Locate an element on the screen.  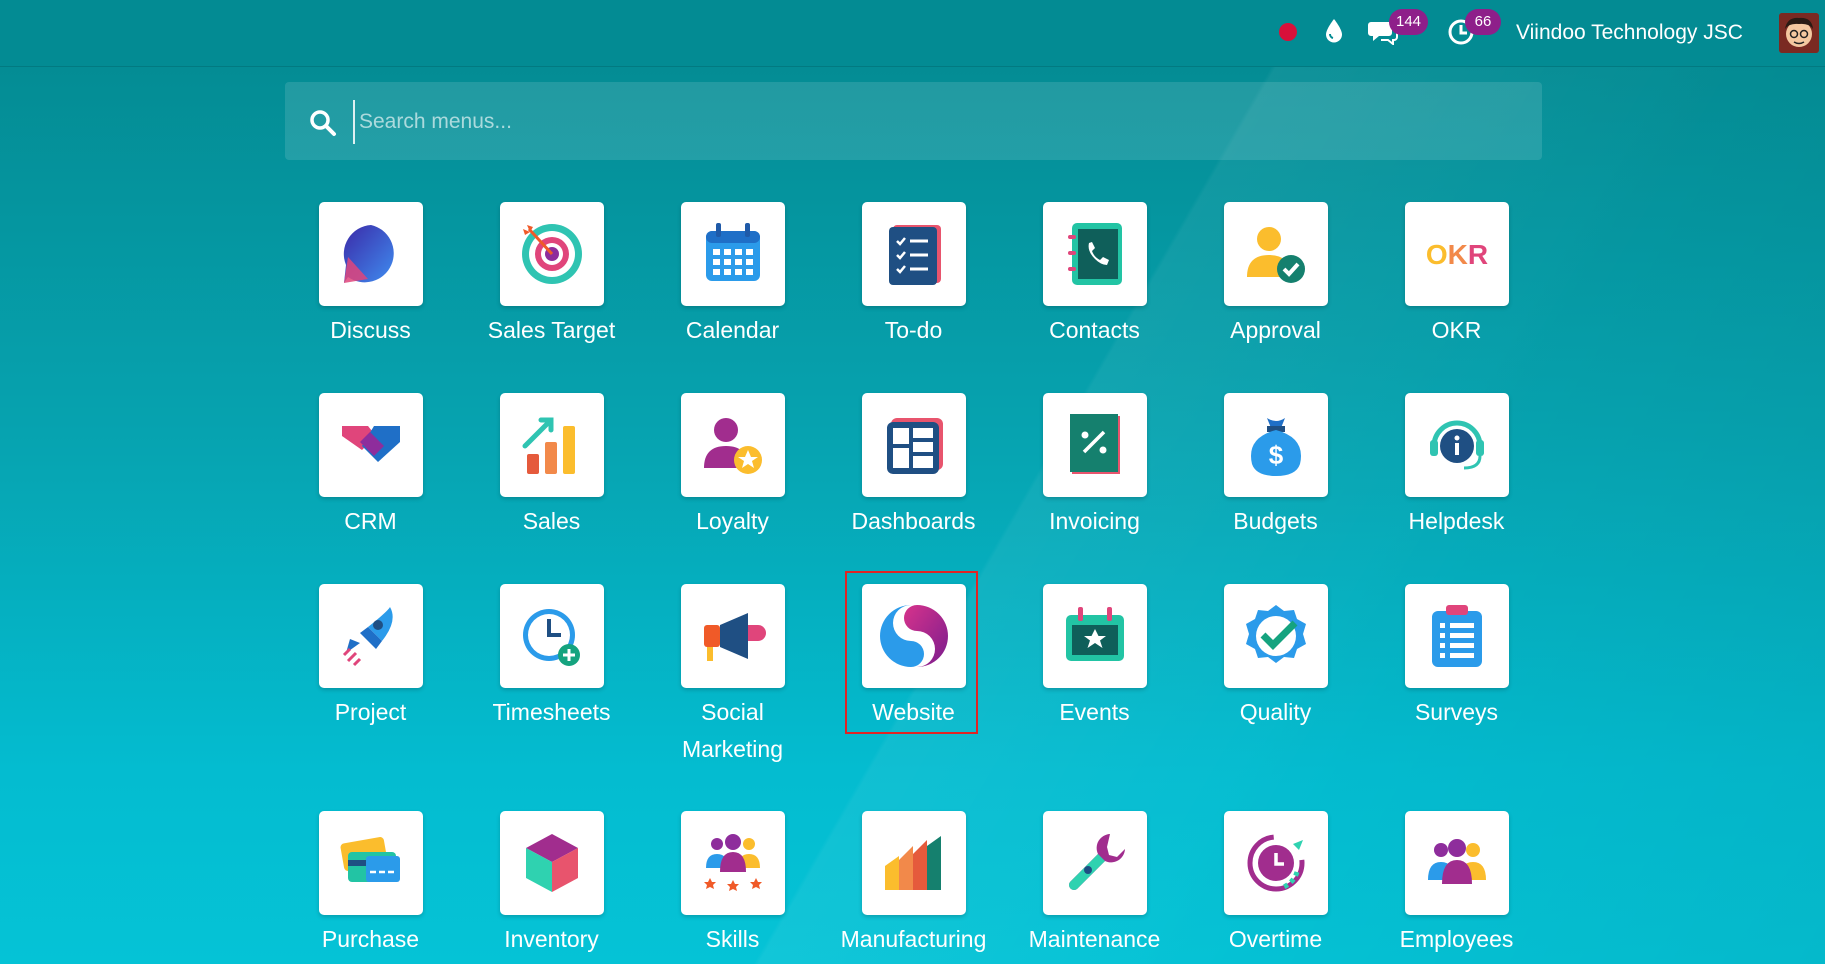
inventory-icon is located at coordinates (551, 863).